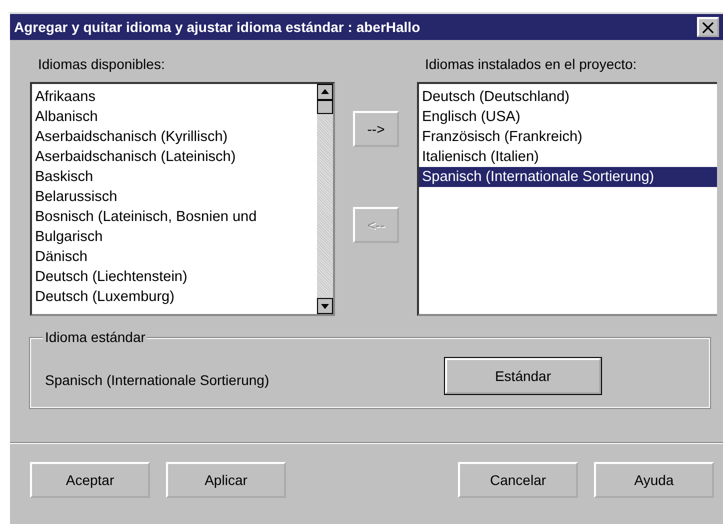 This screenshot has width=723, height=524. What do you see at coordinates (174, 197) in the screenshot?
I see `list-item: Belarussisch` at bounding box center [174, 197].